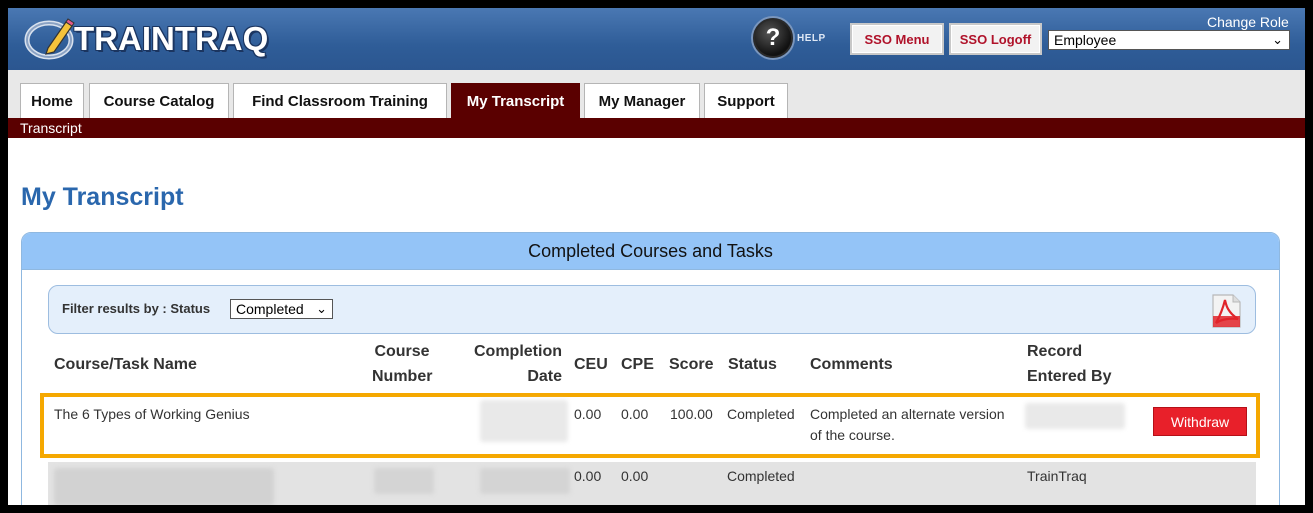  Describe the element at coordinates (1248, 22) in the screenshot. I see `change-role-label: Change Role` at that location.